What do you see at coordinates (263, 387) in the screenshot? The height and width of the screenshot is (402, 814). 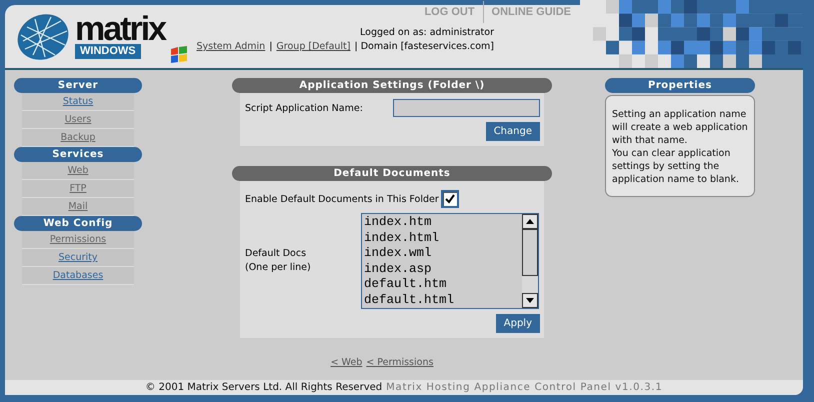 I see `copyright-text: © 2001 Matrix Servers Ltd. All Rights Reserved` at bounding box center [263, 387].